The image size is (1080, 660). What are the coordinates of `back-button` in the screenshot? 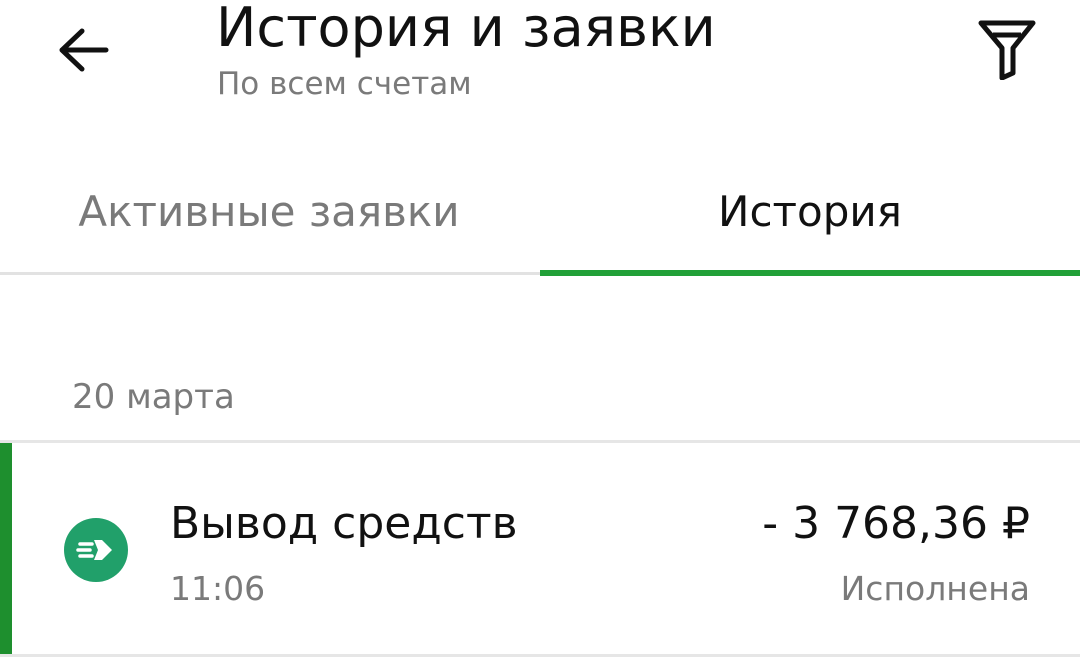 It's located at (84, 50).